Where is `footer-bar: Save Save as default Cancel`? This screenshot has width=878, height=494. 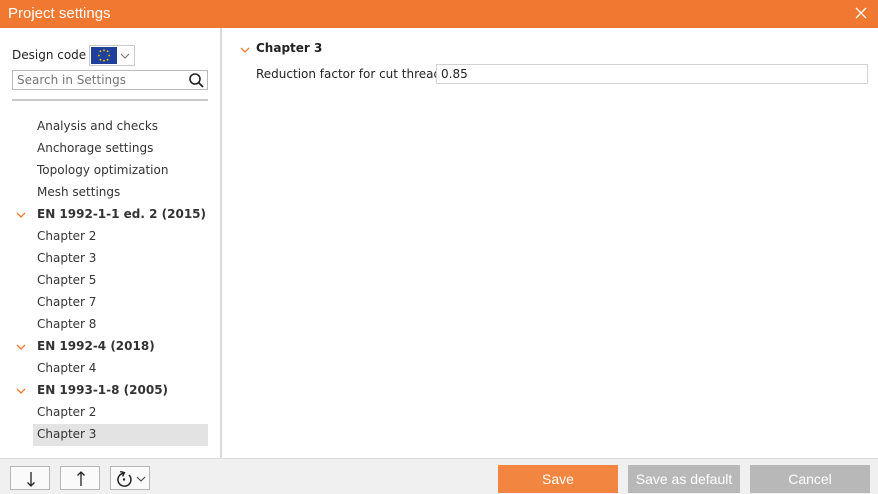
footer-bar: Save Save as default Cancel is located at coordinates (439, 476).